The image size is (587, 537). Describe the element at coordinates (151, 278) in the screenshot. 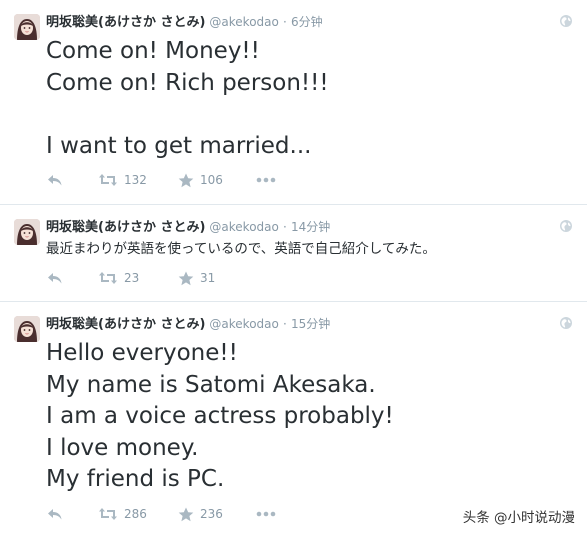

I see `tweet-actions: 23 31` at that location.